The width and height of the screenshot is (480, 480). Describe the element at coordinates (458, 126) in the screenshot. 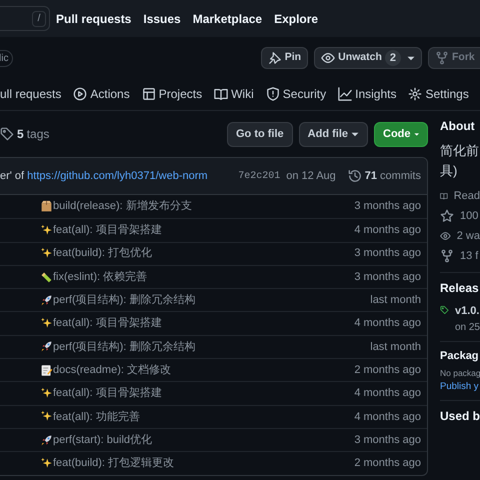

I see `about-heading: About` at that location.